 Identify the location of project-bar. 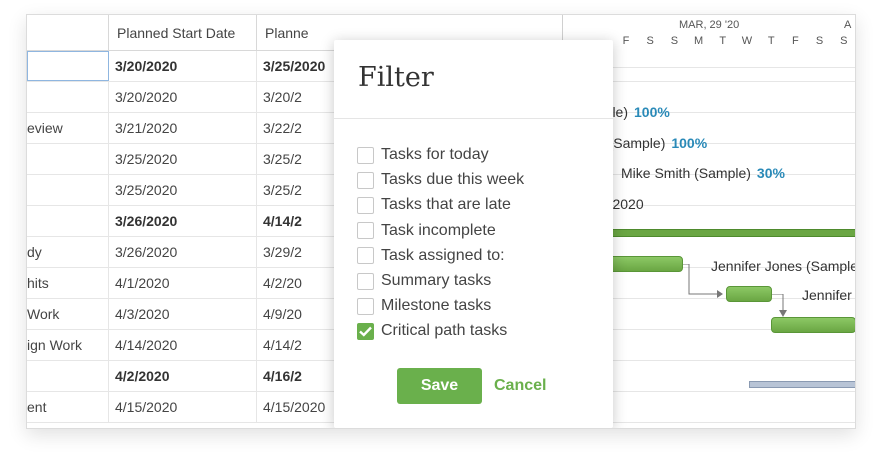
(802, 384).